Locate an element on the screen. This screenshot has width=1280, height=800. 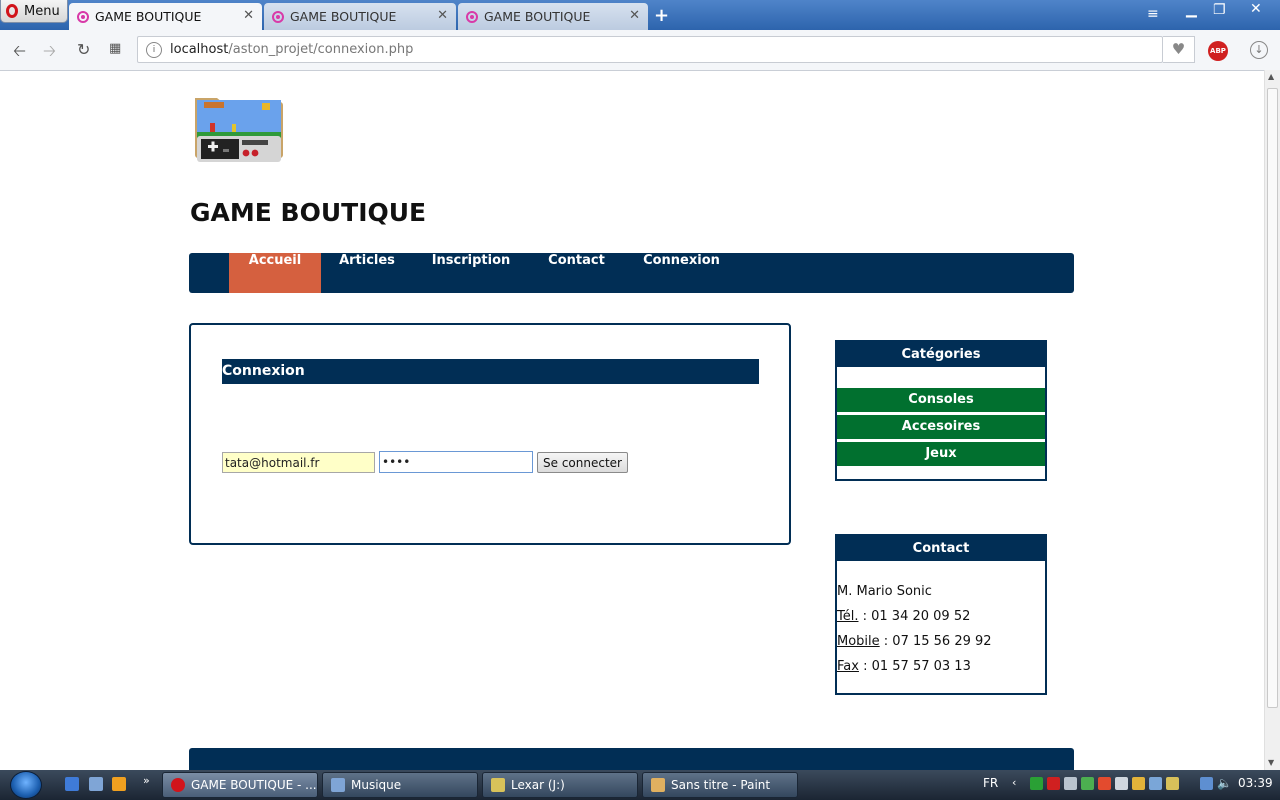
back-icon: 🡠 is located at coordinates (19, 53).